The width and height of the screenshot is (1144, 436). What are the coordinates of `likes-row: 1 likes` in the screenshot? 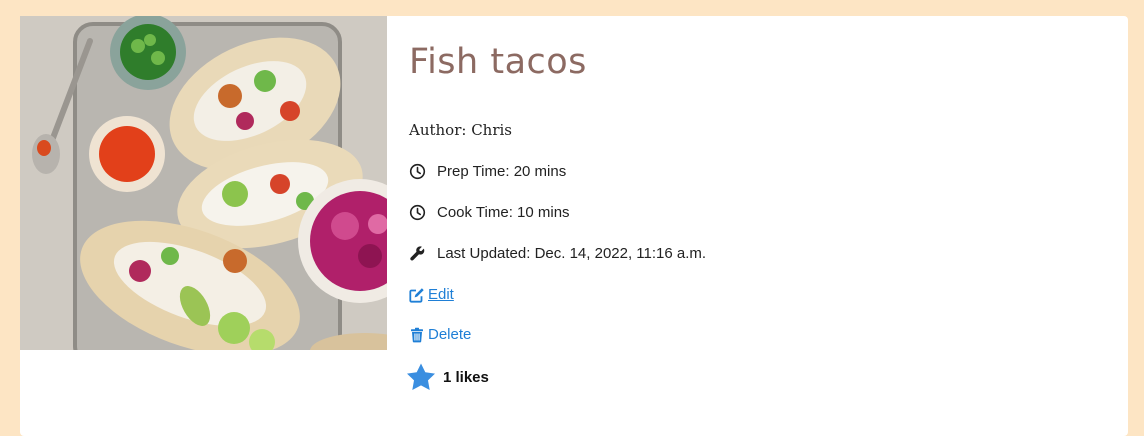 It's located at (447, 377).